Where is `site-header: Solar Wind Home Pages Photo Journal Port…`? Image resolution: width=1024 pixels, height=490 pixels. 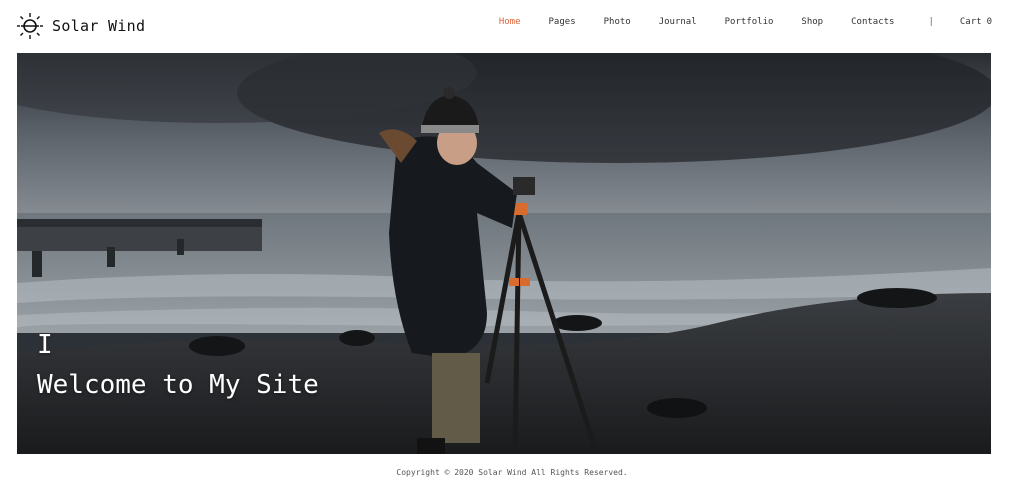 site-header: Solar Wind Home Pages Photo Journal Port… is located at coordinates (512, 26).